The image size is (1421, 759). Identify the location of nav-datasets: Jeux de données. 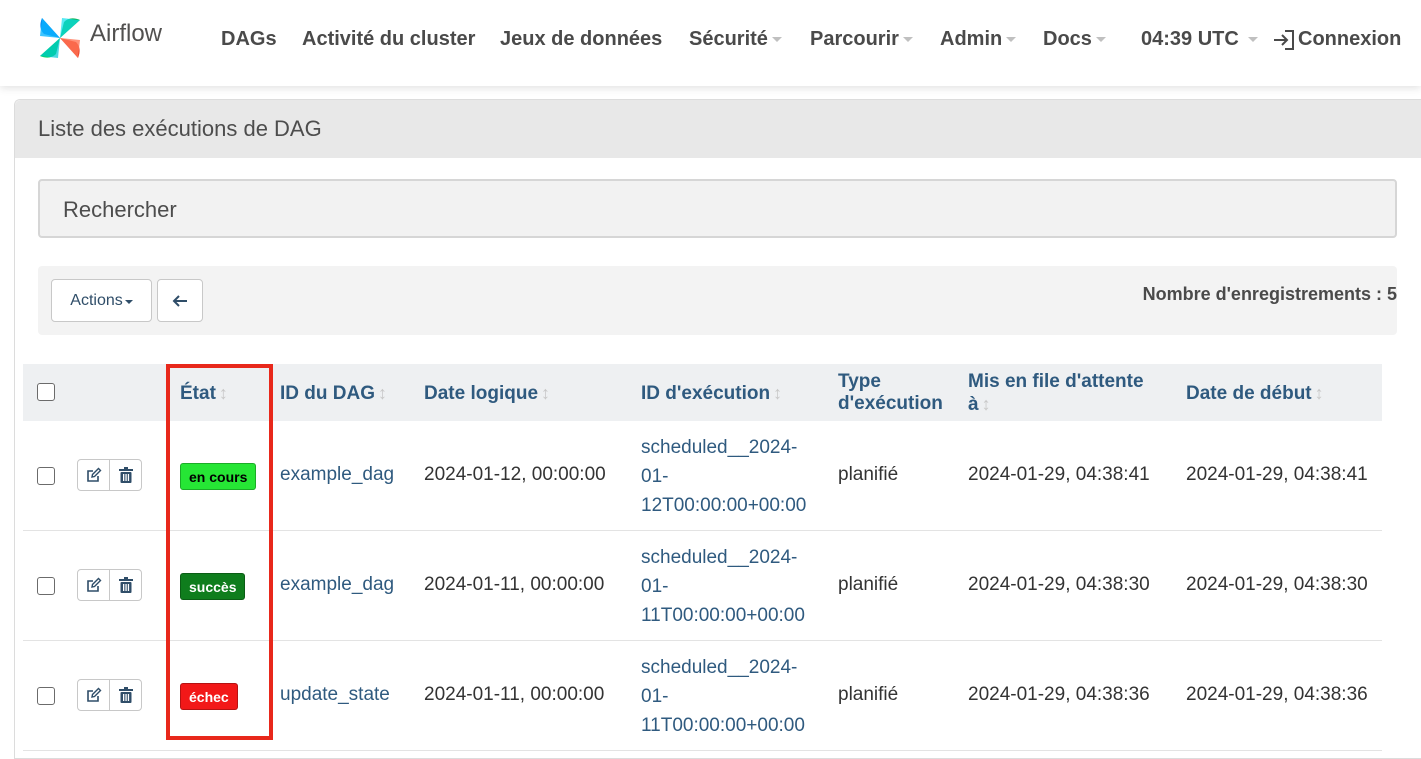
(581, 39).